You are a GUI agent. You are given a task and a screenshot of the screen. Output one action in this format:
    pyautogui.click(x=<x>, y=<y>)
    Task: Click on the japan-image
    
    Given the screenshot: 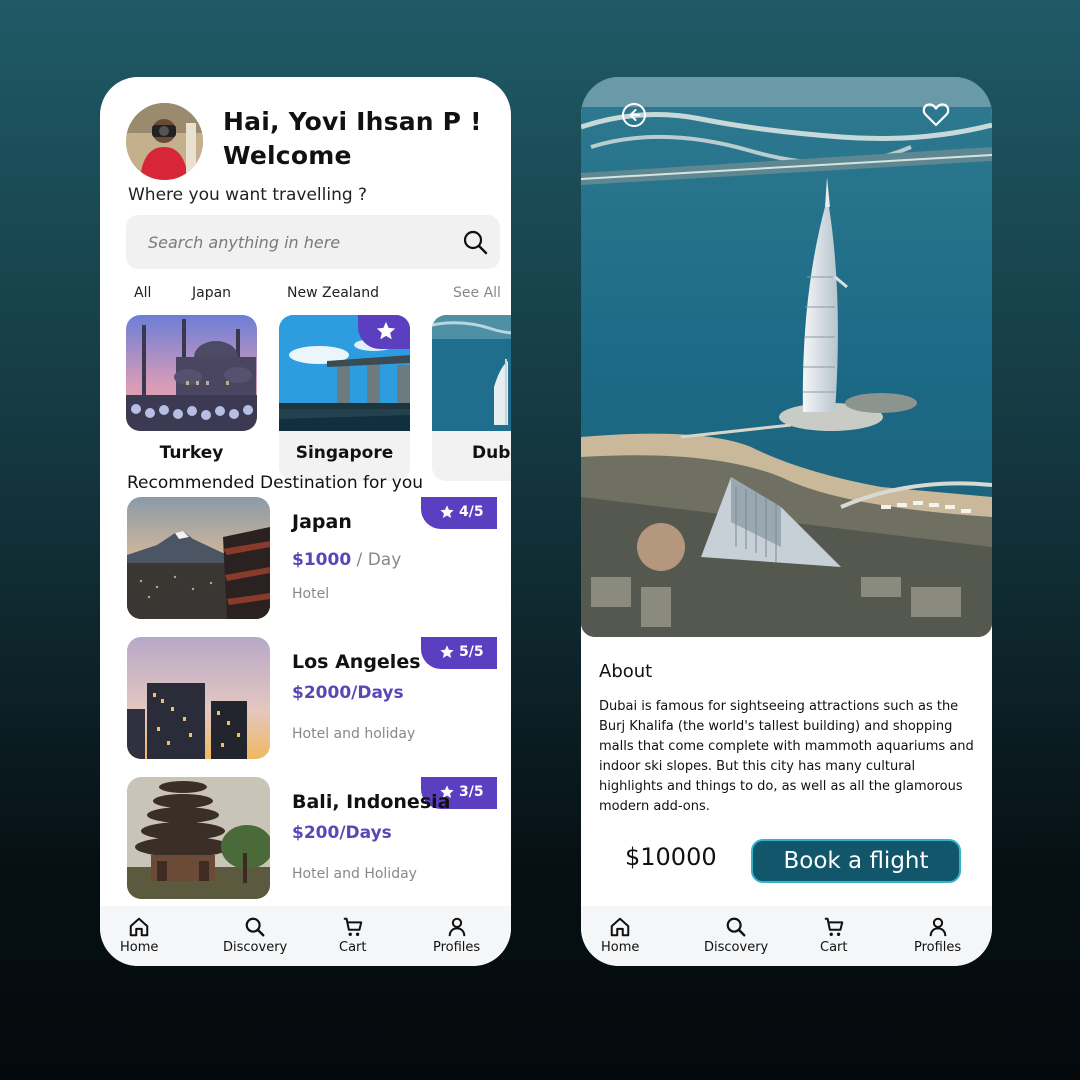 What is the action you would take?
    pyautogui.click(x=198, y=558)
    